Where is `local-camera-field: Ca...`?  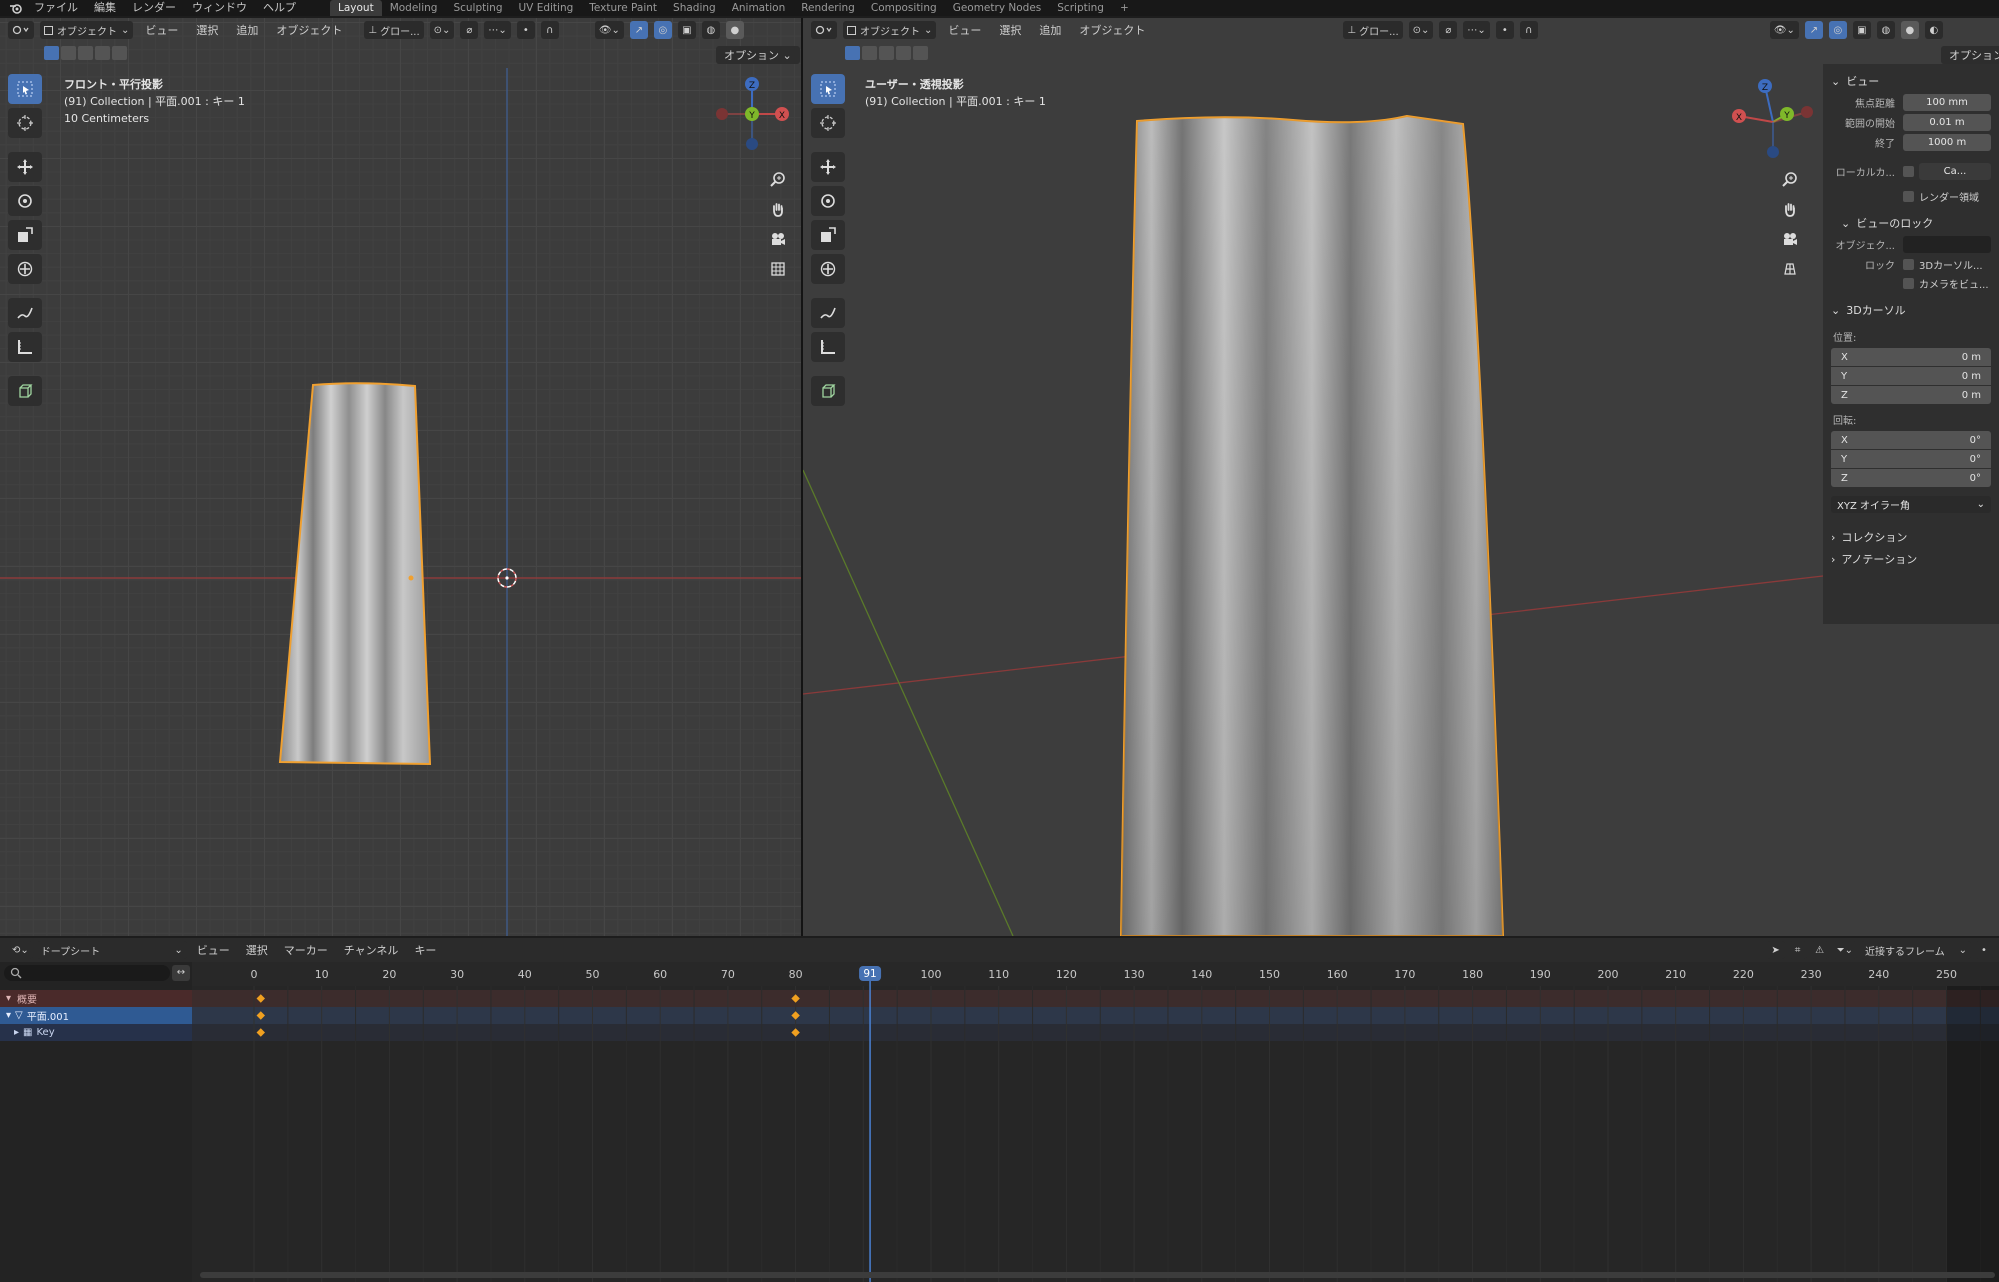
local-camera-field: Ca... is located at coordinates (1955, 171).